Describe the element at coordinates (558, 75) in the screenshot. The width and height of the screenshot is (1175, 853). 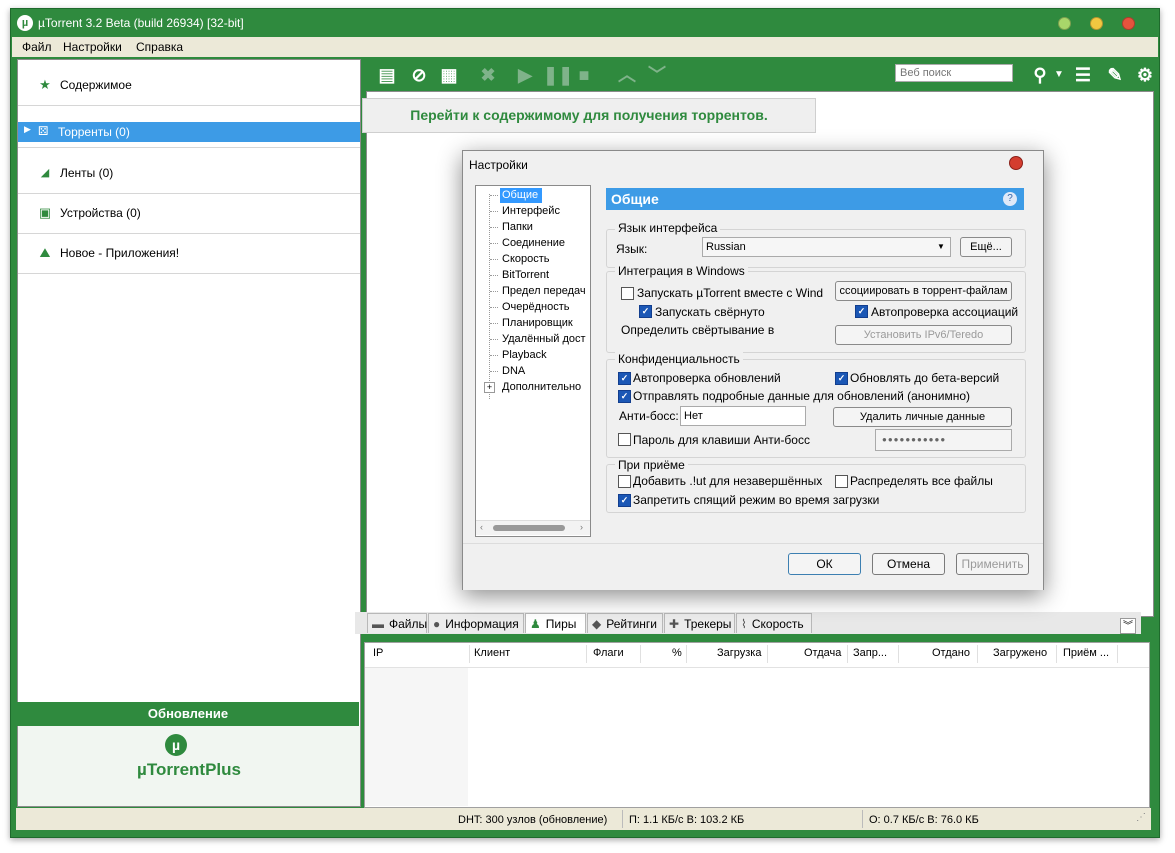
I see `pause-icon: ❚❚` at that location.